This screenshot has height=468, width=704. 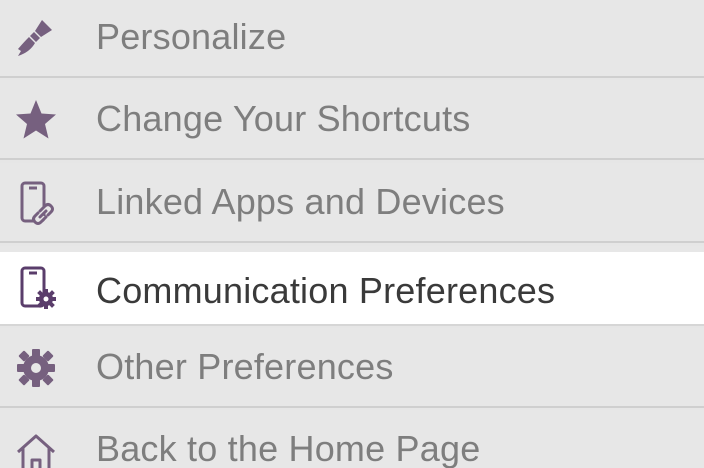 I want to click on paintbrush-icon, so click(x=35, y=38).